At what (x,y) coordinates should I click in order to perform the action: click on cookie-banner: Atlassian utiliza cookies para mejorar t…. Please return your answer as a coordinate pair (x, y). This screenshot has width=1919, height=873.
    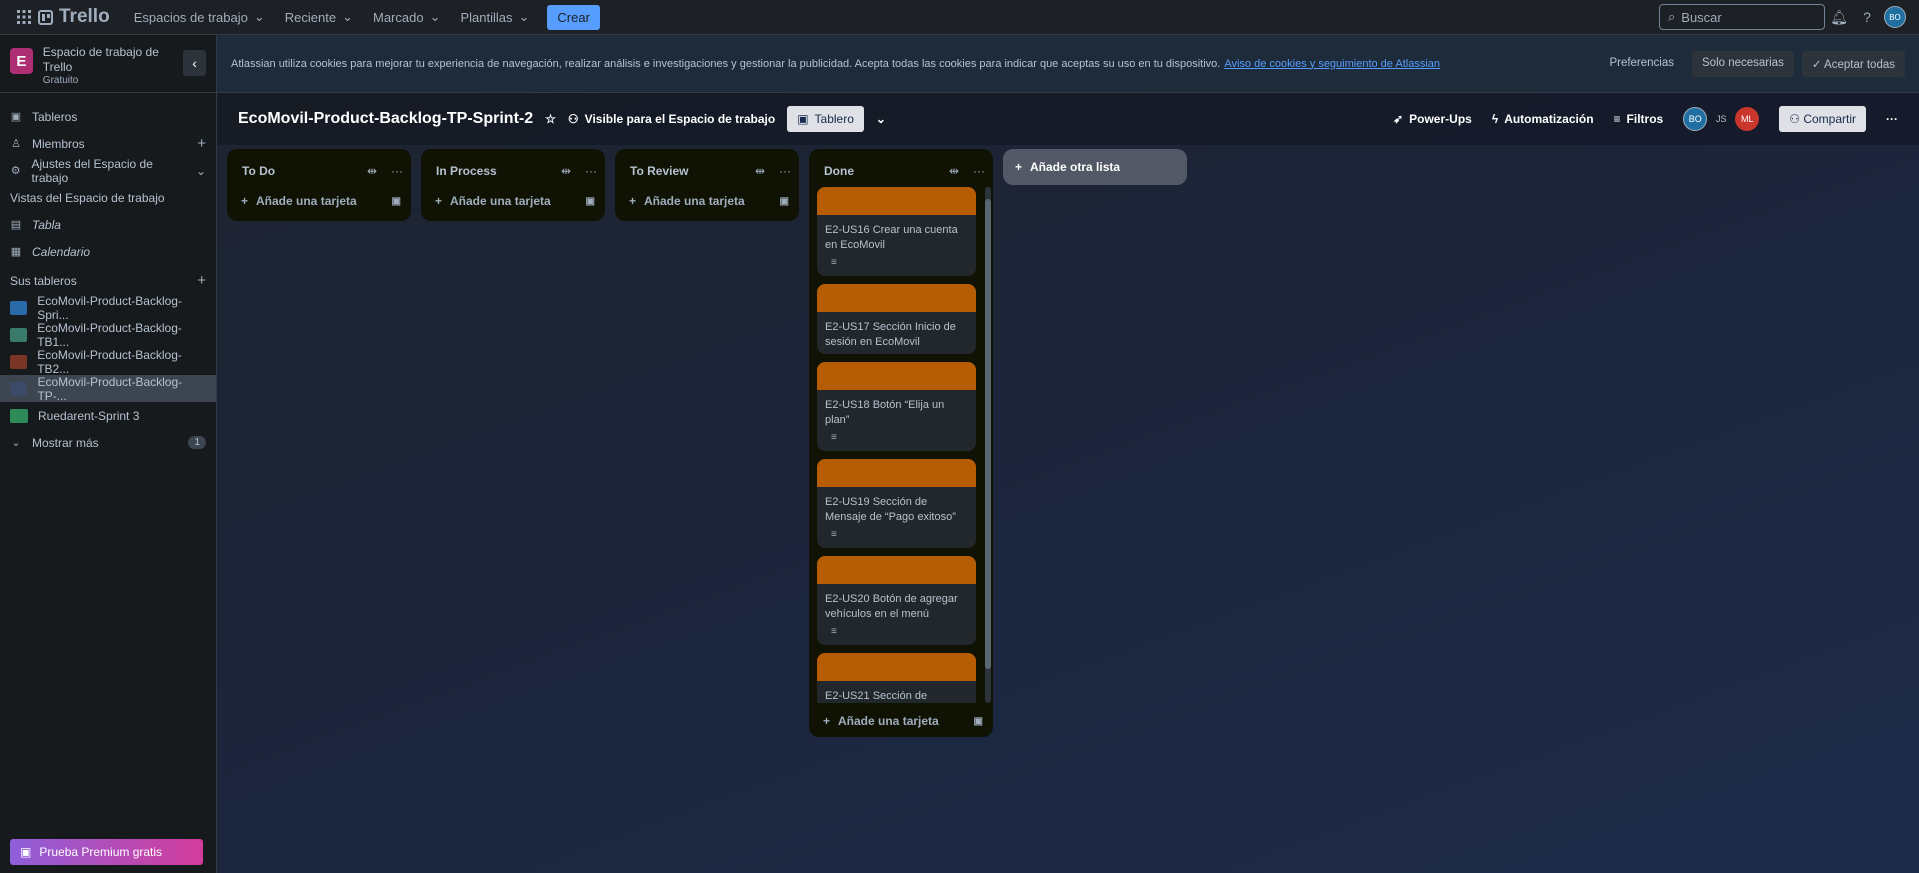
    Looking at the image, I should click on (1068, 64).